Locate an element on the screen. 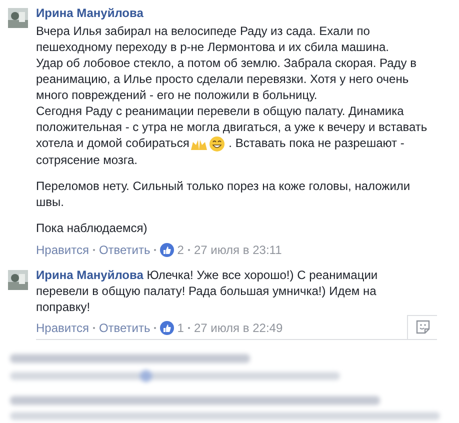 Image resolution: width=459 pixels, height=423 pixels. sticker-button is located at coordinates (422, 326).